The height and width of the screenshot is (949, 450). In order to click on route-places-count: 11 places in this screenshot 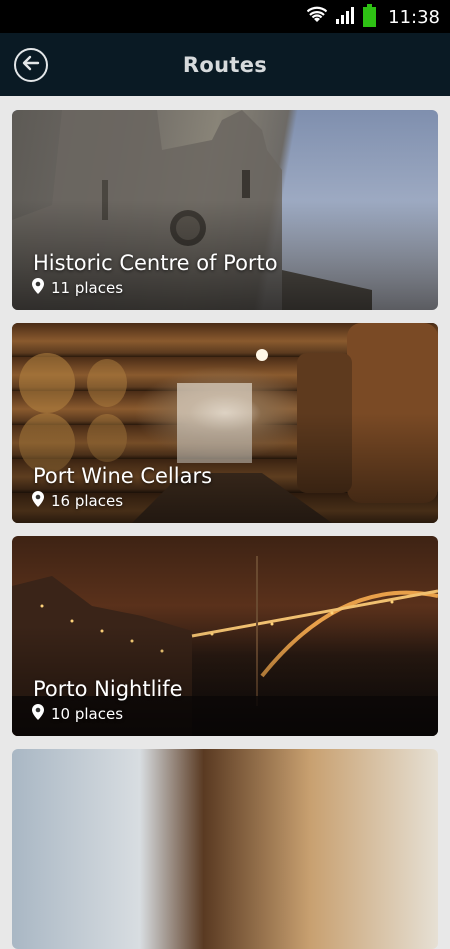, I will do `click(87, 288)`.